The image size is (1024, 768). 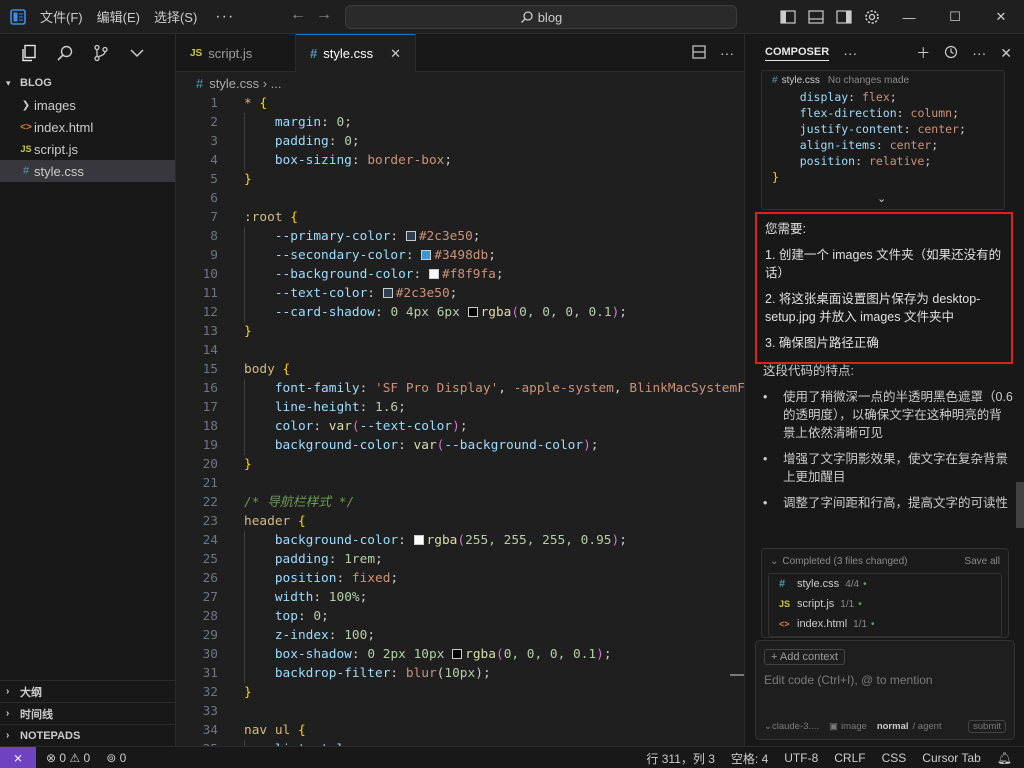 I want to click on menu-selection: 选择(S), so click(x=175, y=16).